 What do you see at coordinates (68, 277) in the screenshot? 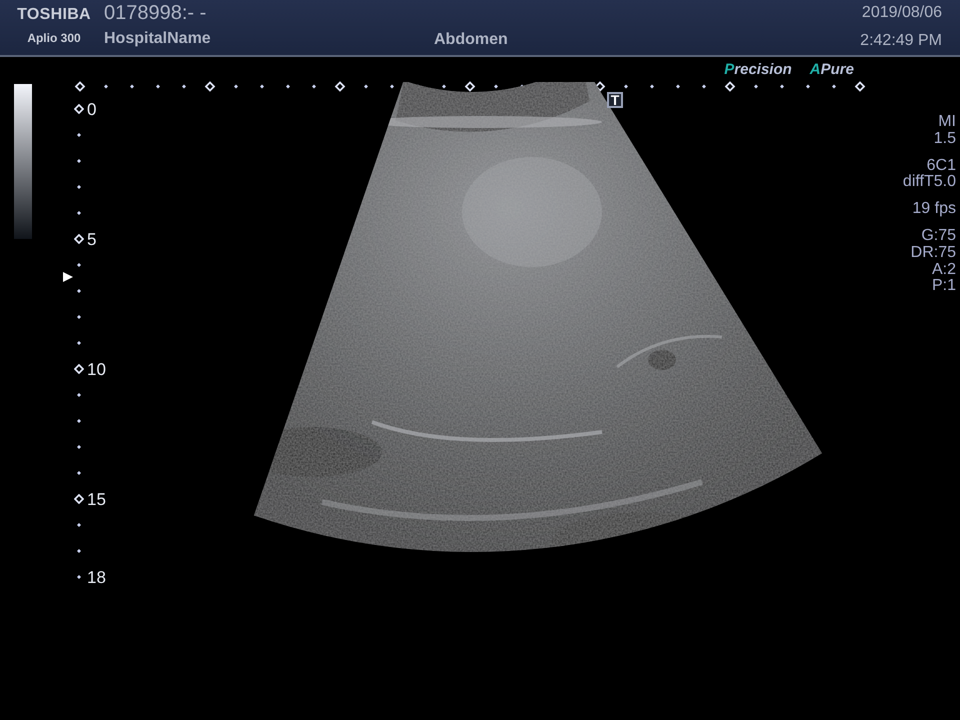
I see `focus-marker-icon` at bounding box center [68, 277].